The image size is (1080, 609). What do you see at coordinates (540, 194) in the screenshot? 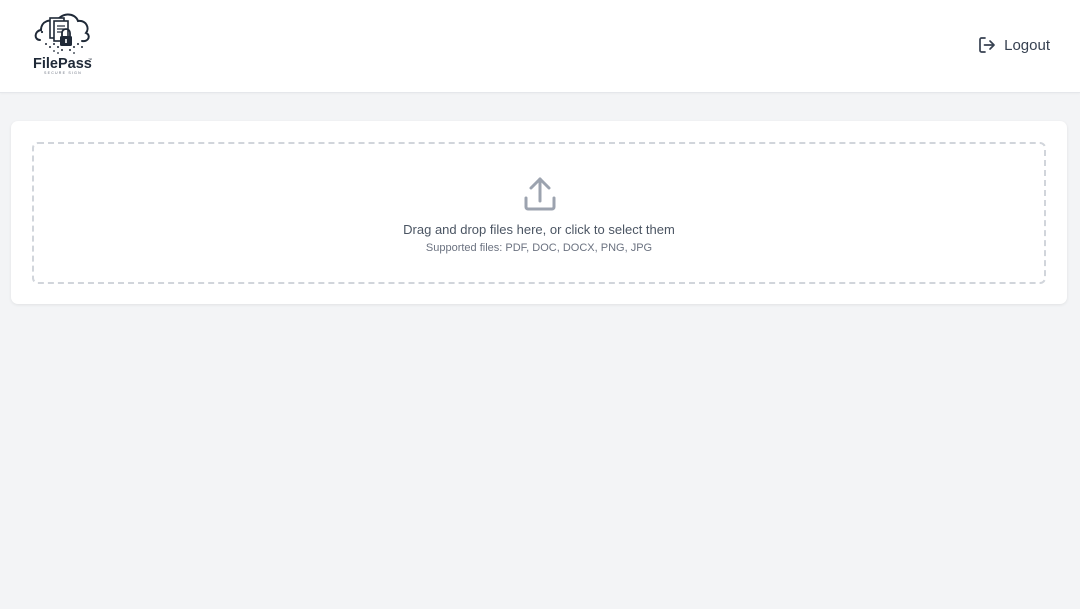
I see `upload-icon` at bounding box center [540, 194].